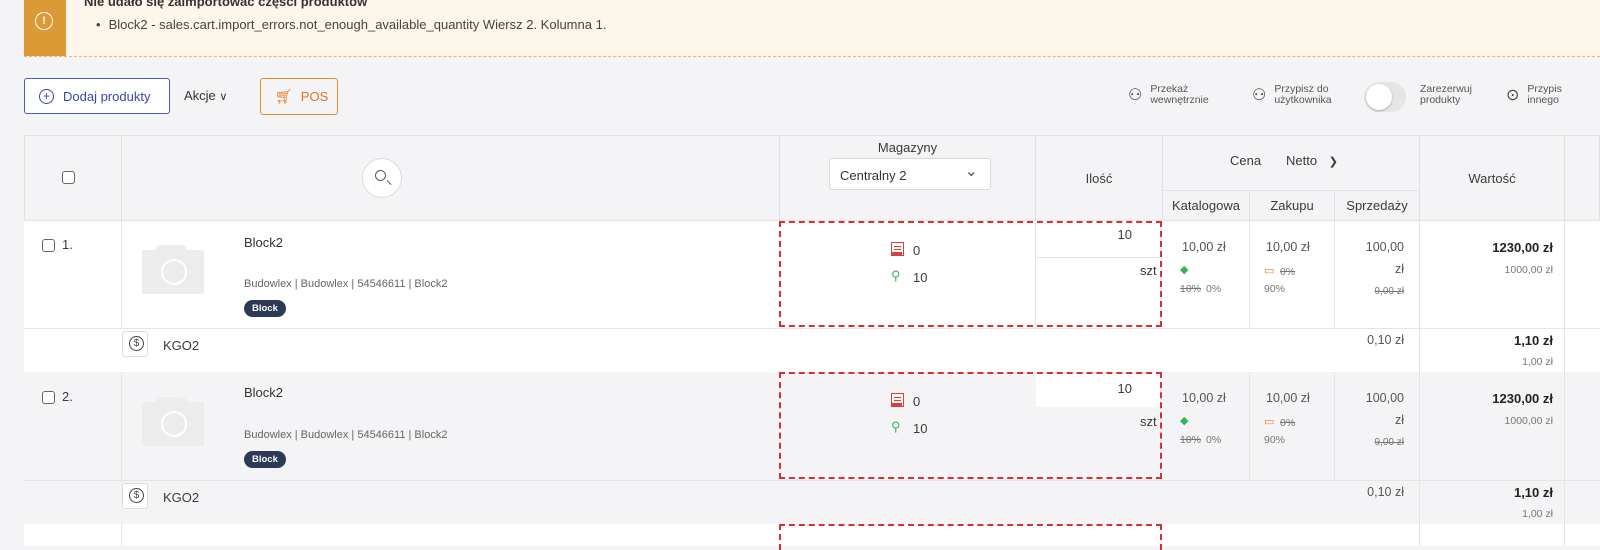  Describe the element at coordinates (1537, 362) in the screenshot. I see `service-value-net: 1,00 zł` at that location.